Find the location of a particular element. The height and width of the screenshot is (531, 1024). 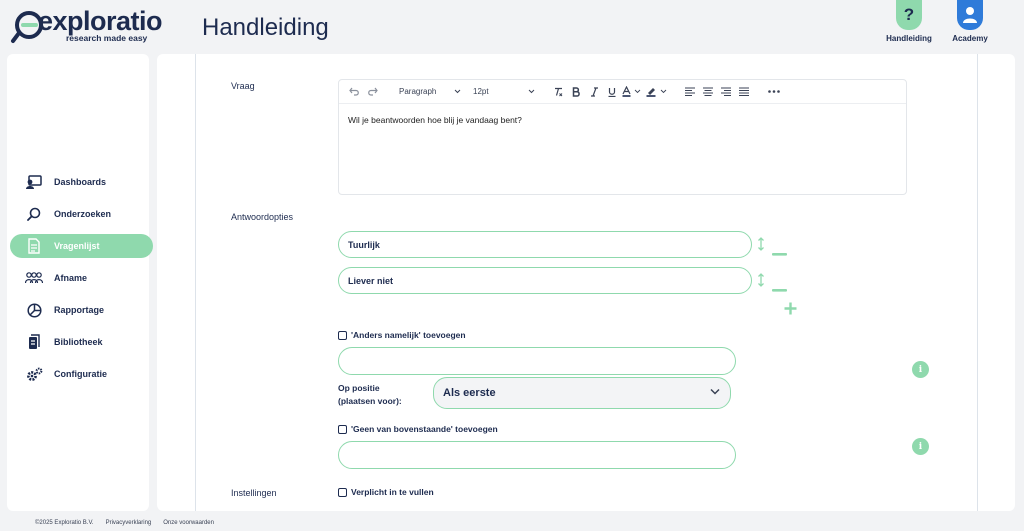

sidebar-item-label: Dashboards is located at coordinates (80, 182).